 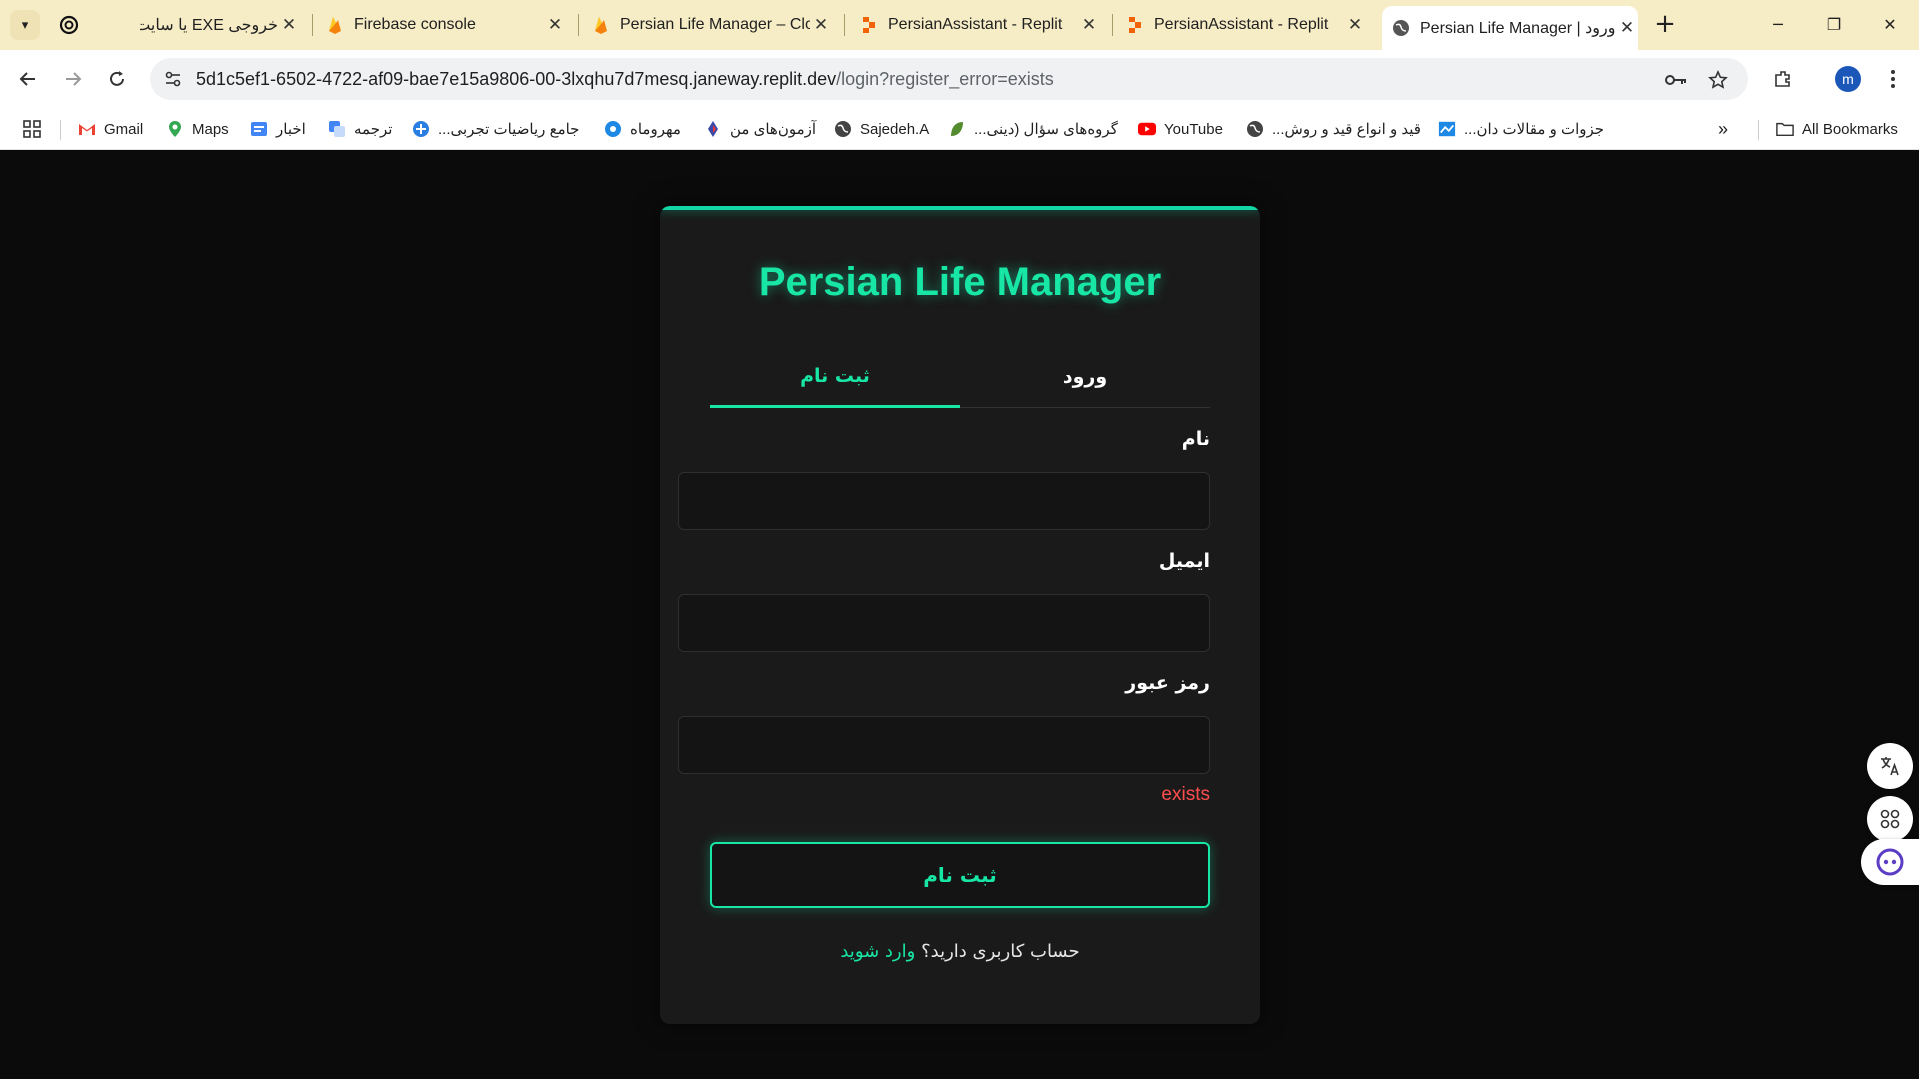 I want to click on reload-icon, so click(x=117, y=78).